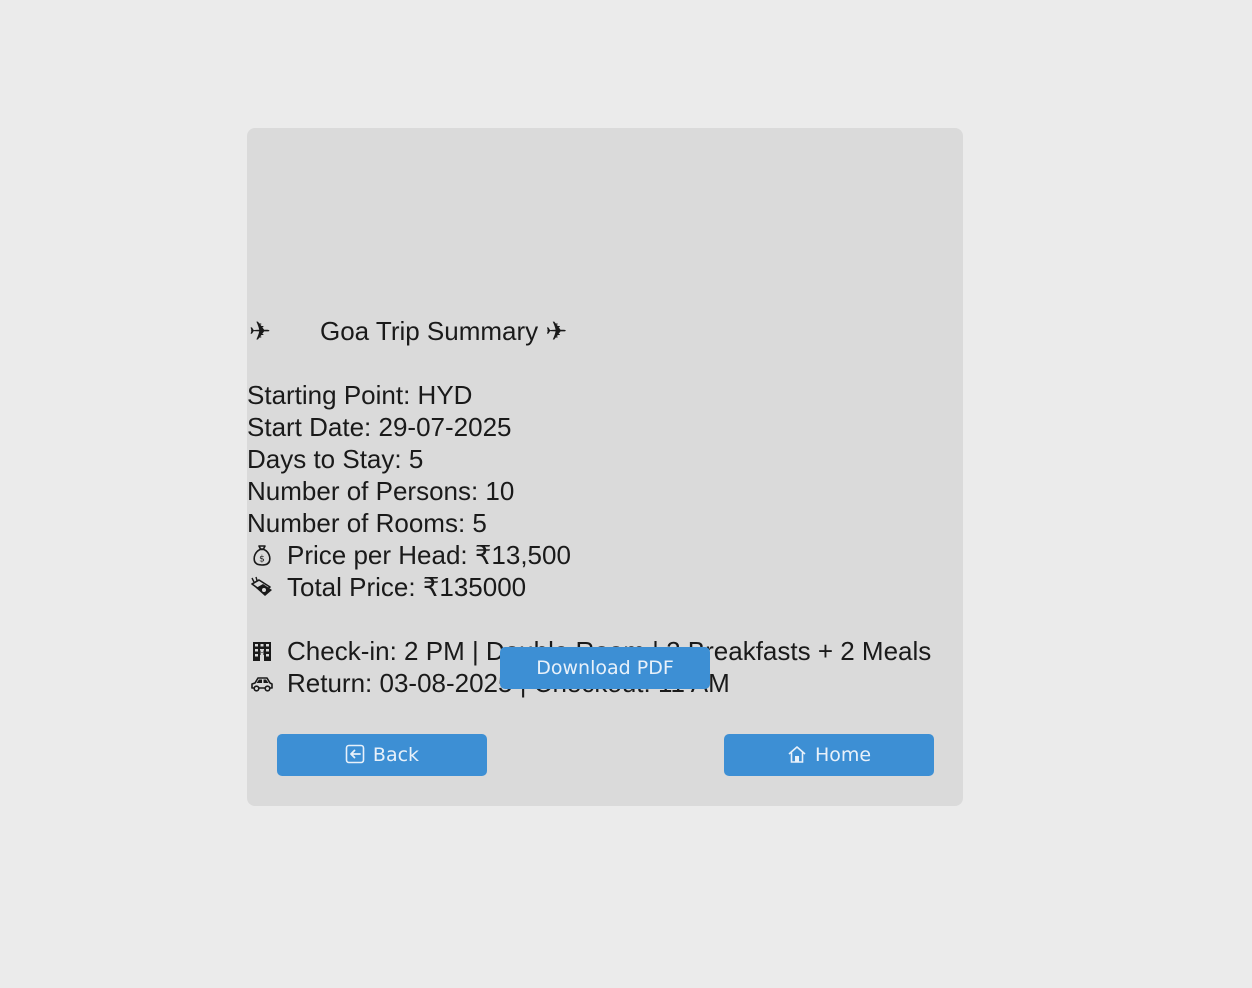 The image size is (1252, 988). Describe the element at coordinates (262, 587) in the screenshot. I see `money-wings-icon` at that location.